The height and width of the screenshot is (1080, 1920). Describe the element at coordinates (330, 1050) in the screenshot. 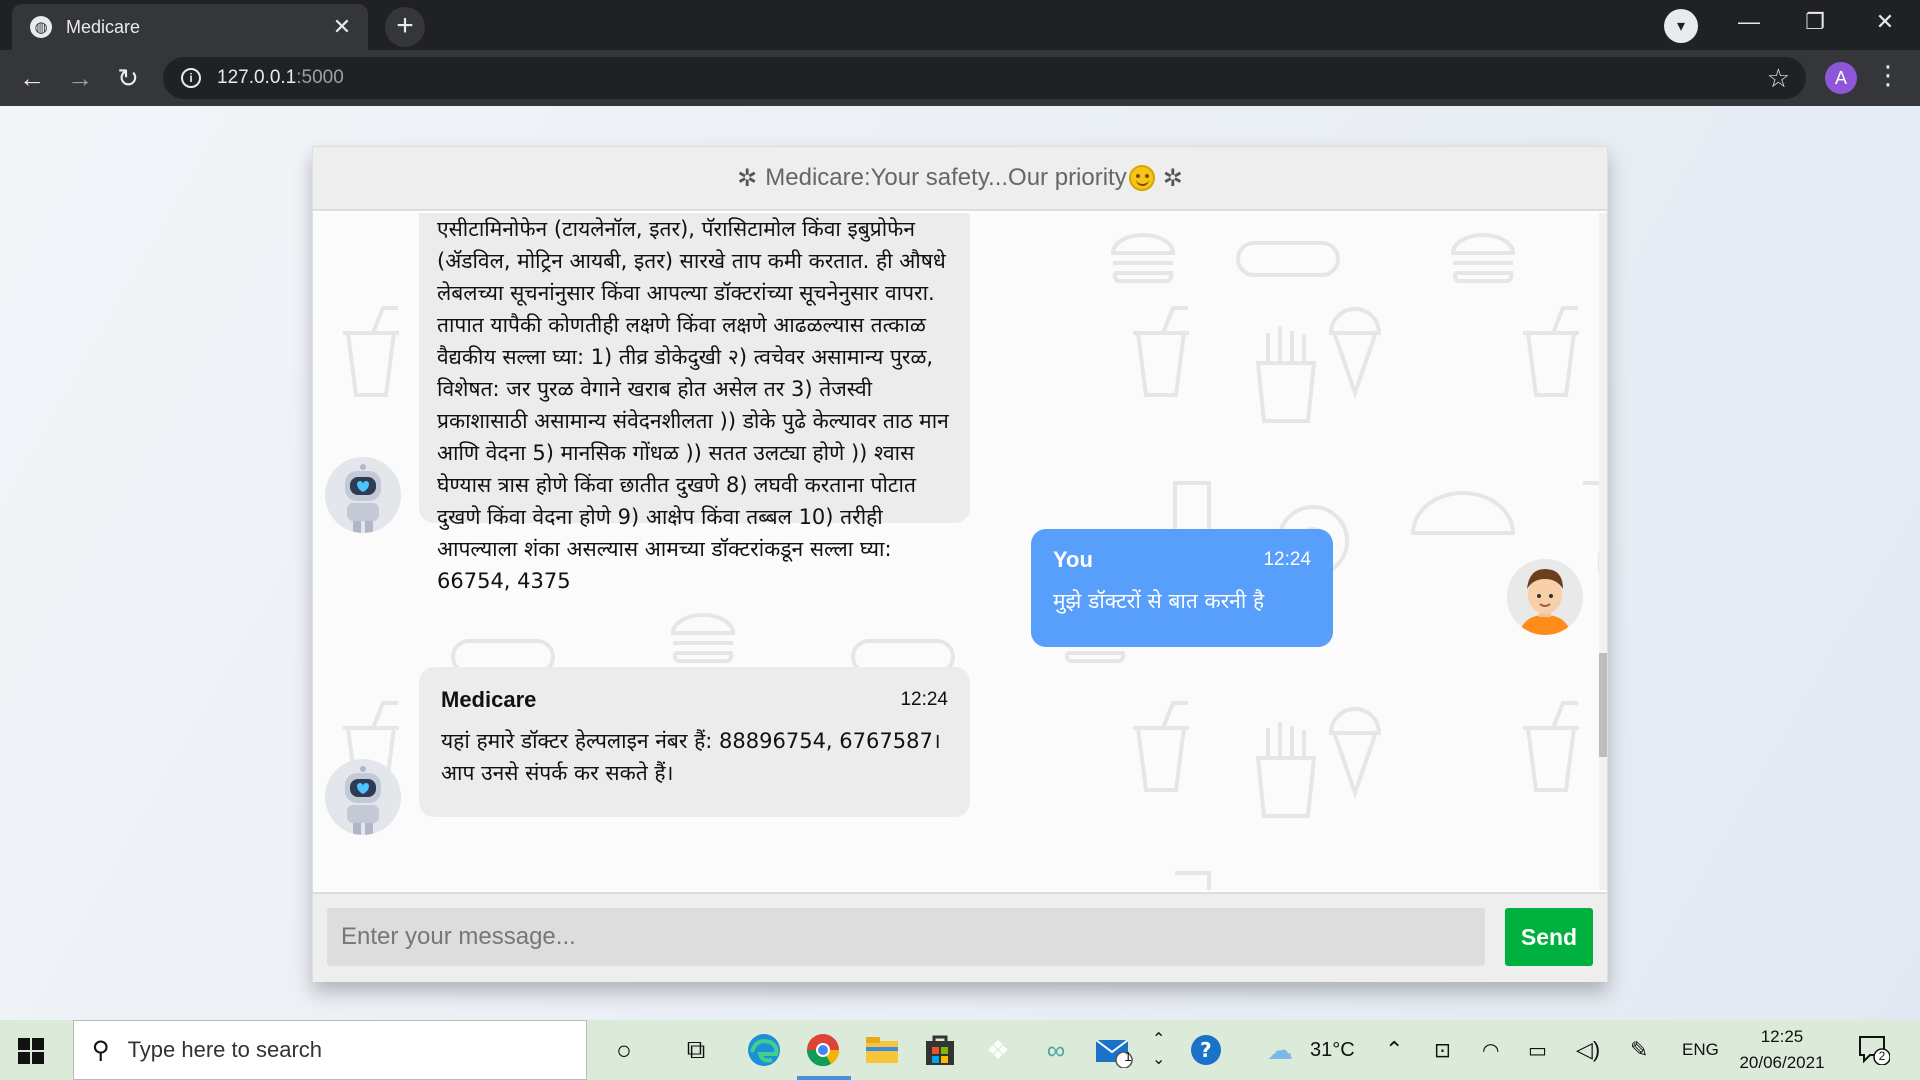

I see `taskbar-search-box: ⚲ Type here to search` at that location.